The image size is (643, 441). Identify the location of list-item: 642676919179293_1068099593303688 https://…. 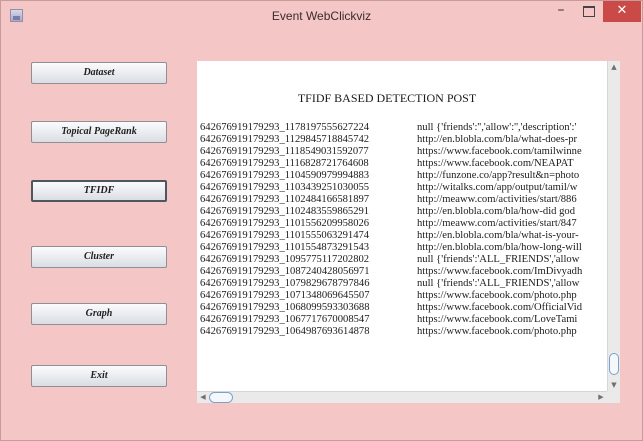
(405, 308).